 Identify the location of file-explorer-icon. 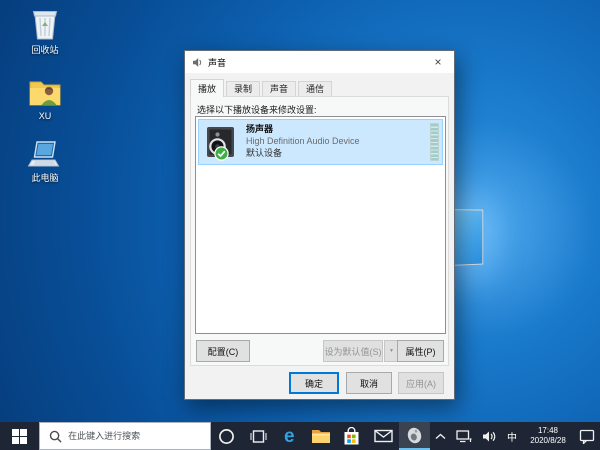
(320, 436).